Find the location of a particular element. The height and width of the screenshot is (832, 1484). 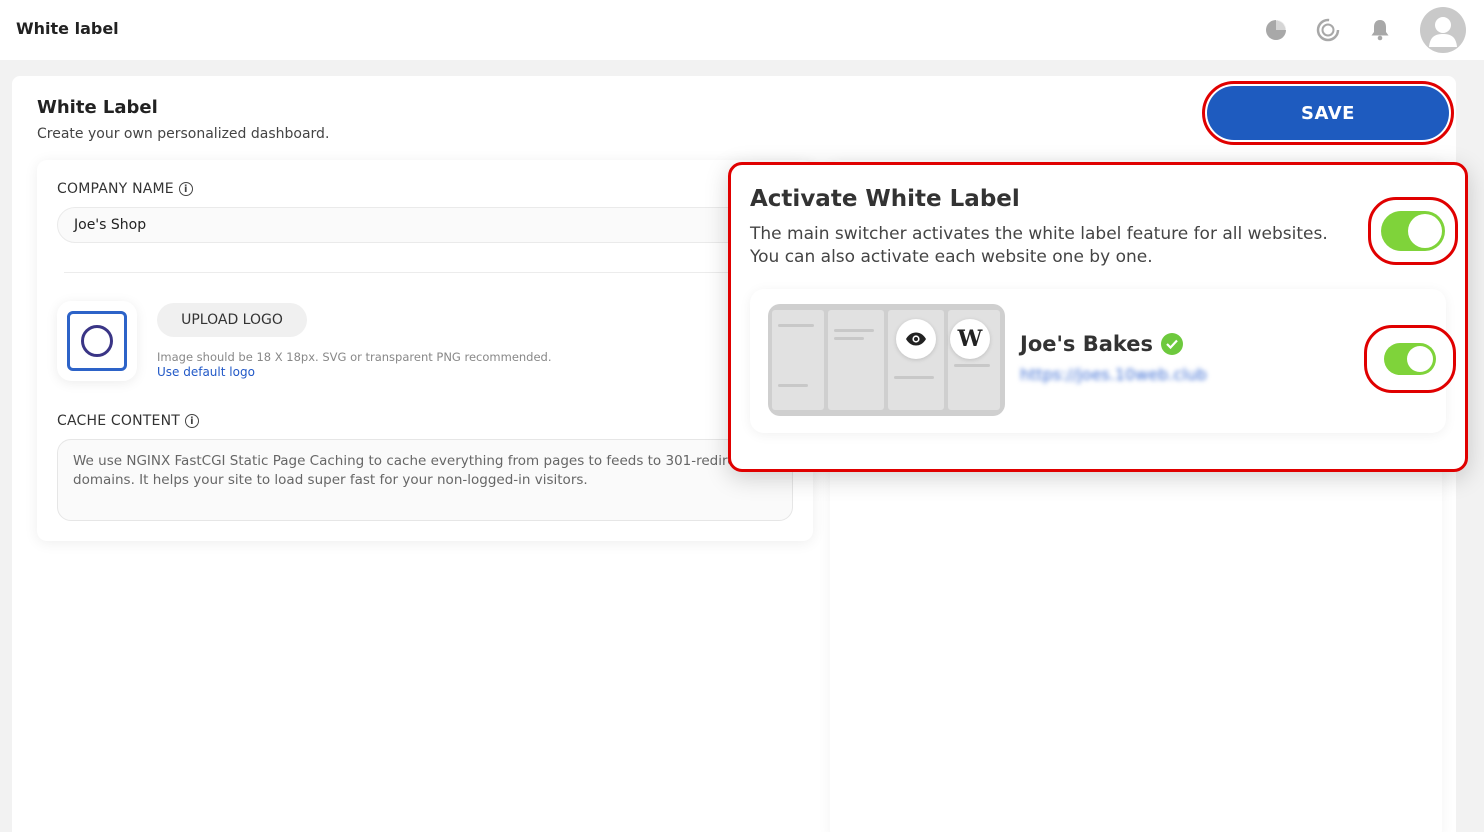

site-url-link: https://joes.10web.club is located at coordinates (1113, 374).